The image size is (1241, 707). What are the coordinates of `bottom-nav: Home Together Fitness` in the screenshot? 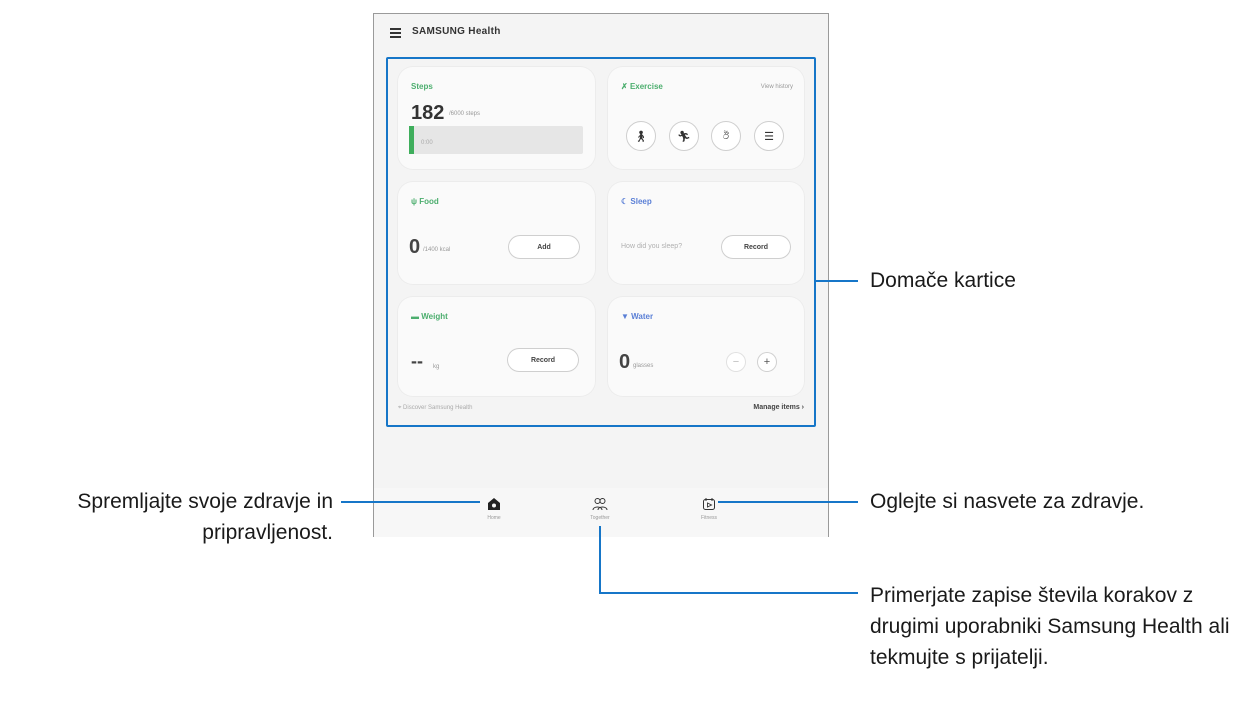 It's located at (601, 512).